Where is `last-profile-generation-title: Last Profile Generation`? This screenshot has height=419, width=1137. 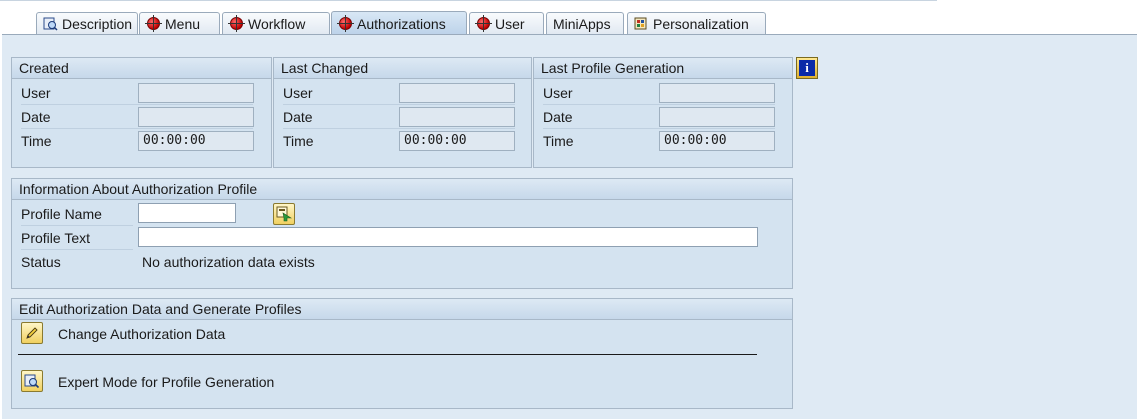 last-profile-generation-title: Last Profile Generation is located at coordinates (663, 68).